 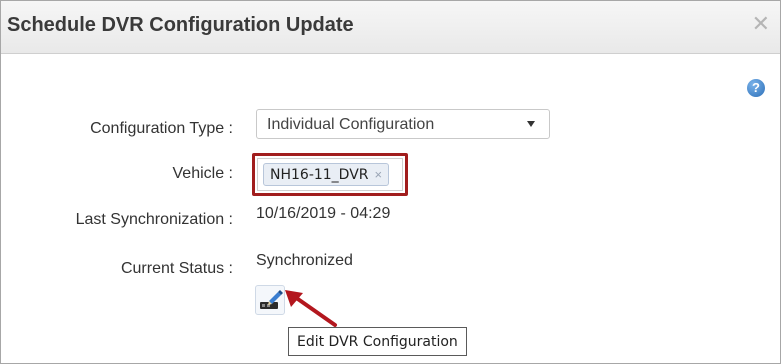 I want to click on annotation-arrow, so click(x=311, y=308).